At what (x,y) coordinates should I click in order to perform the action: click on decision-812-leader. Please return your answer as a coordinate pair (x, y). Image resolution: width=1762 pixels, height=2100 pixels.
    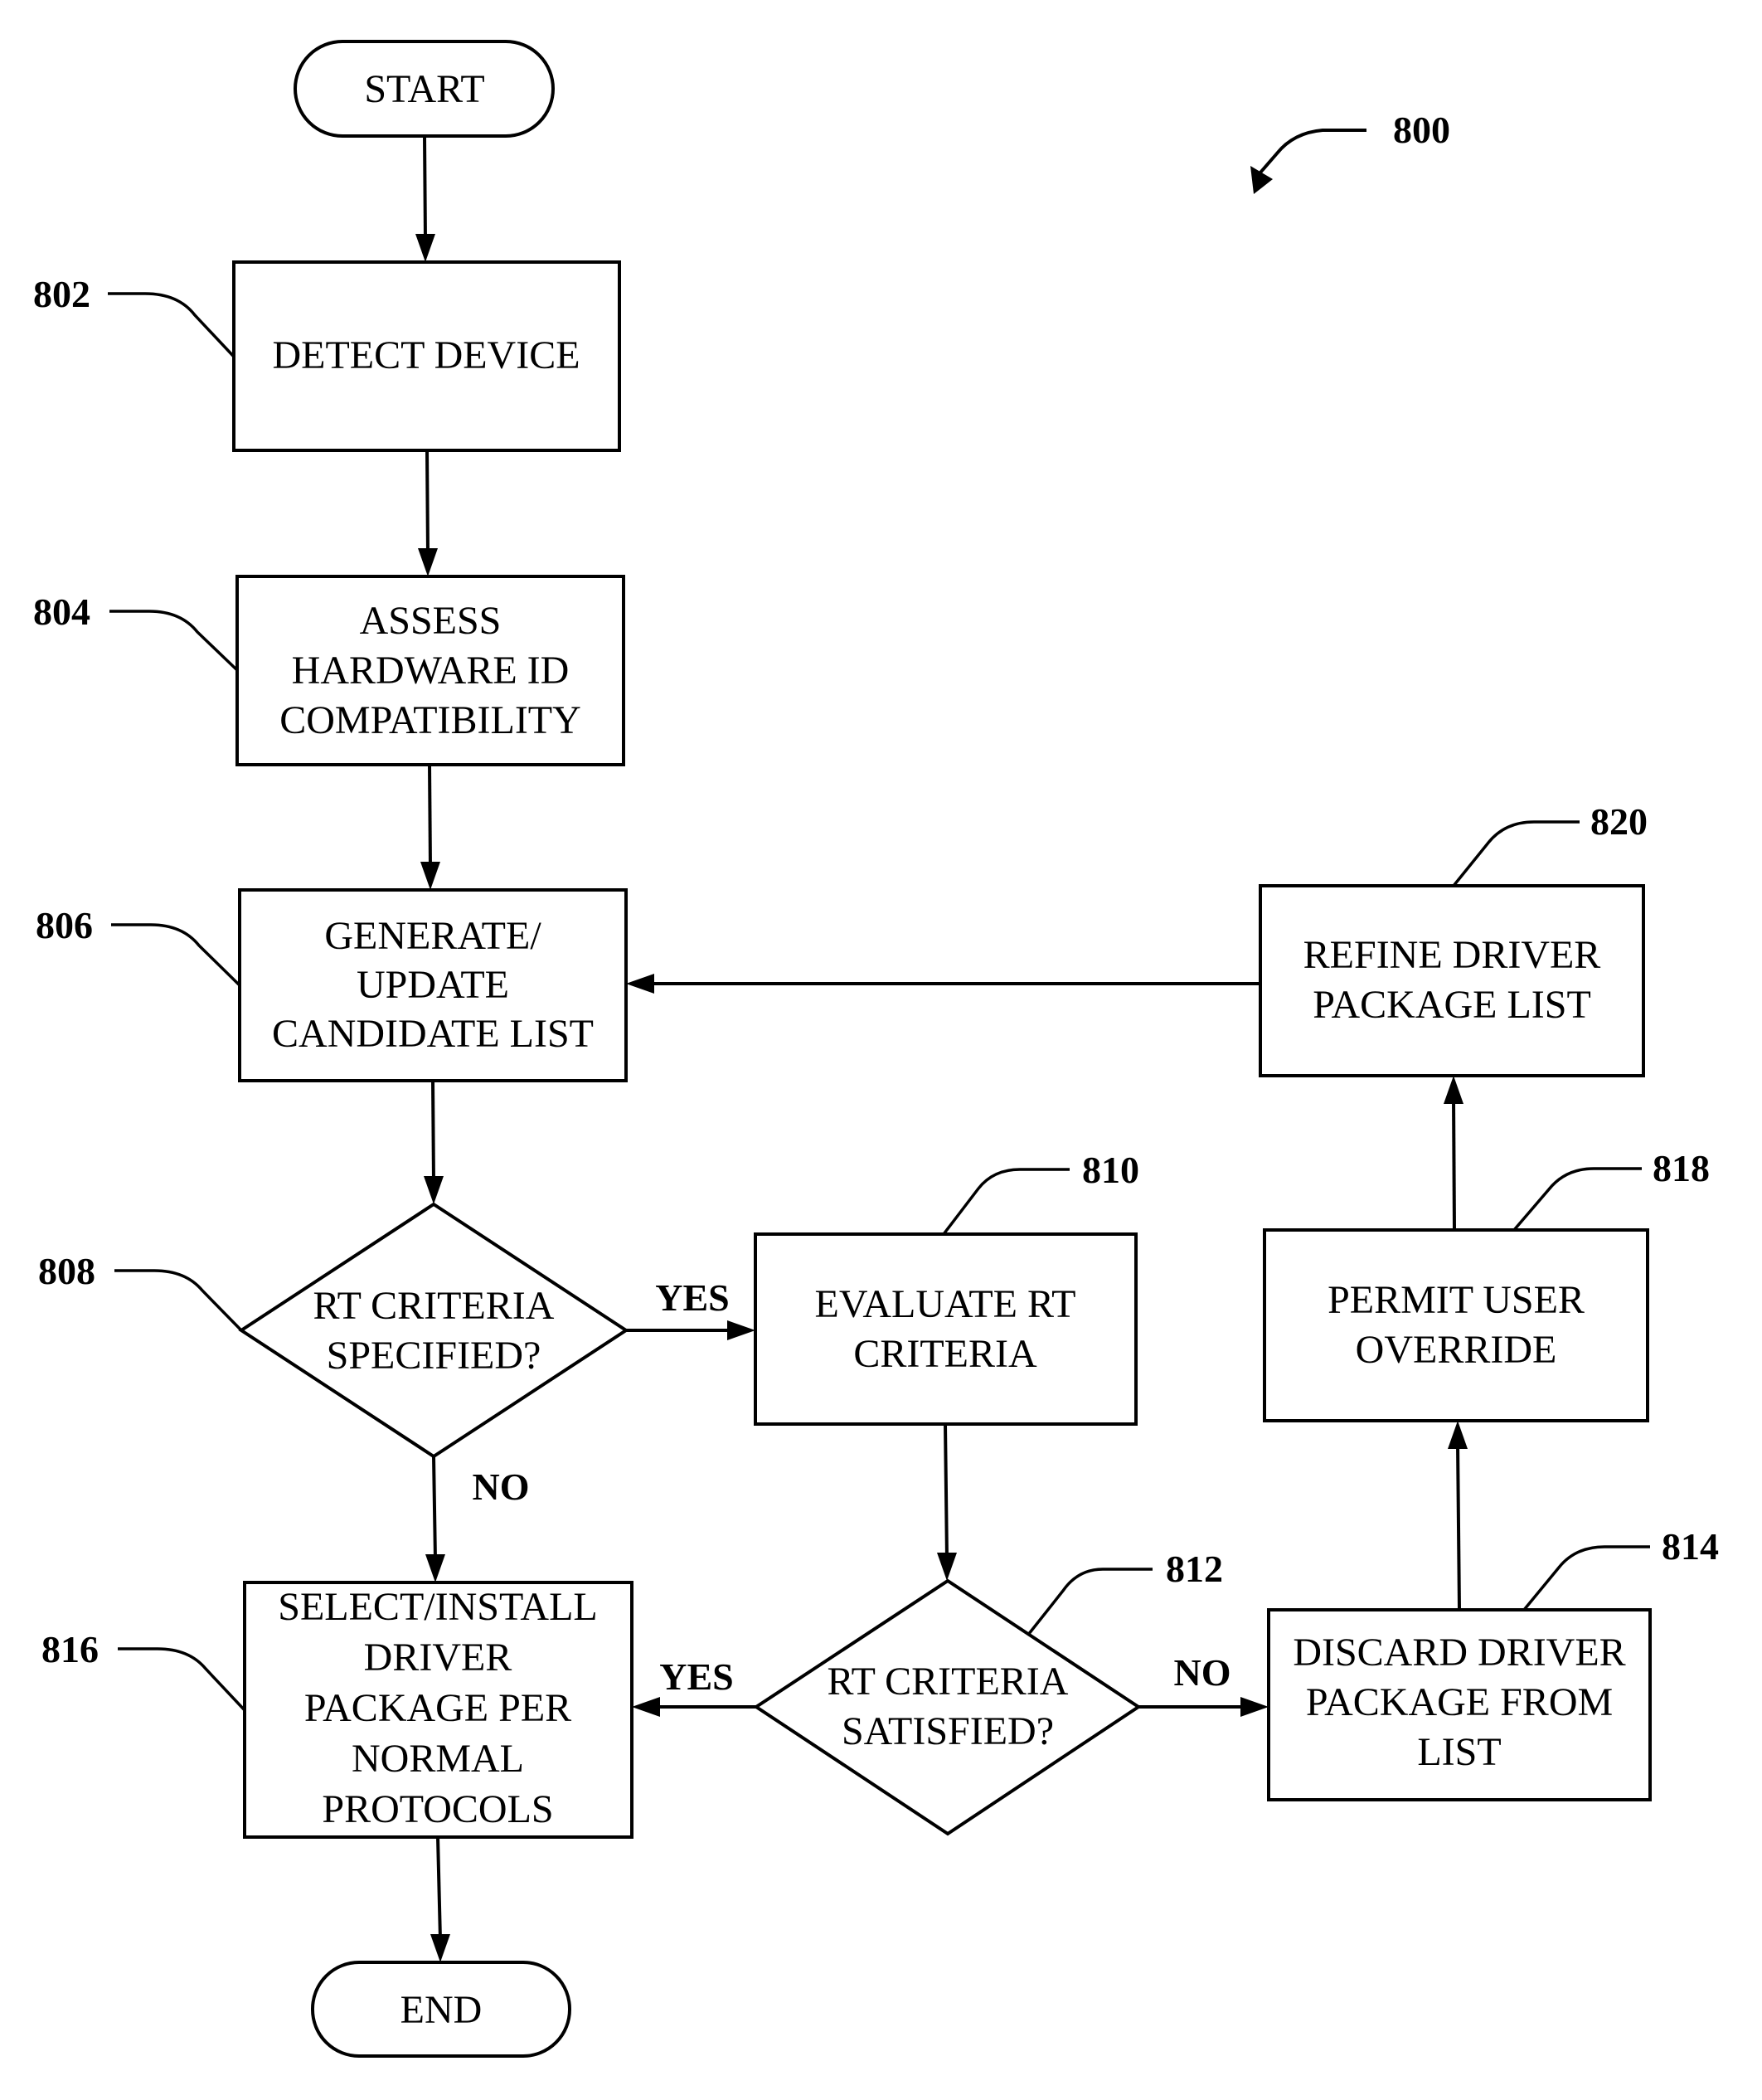
    Looking at the image, I should click on (1090, 1602).